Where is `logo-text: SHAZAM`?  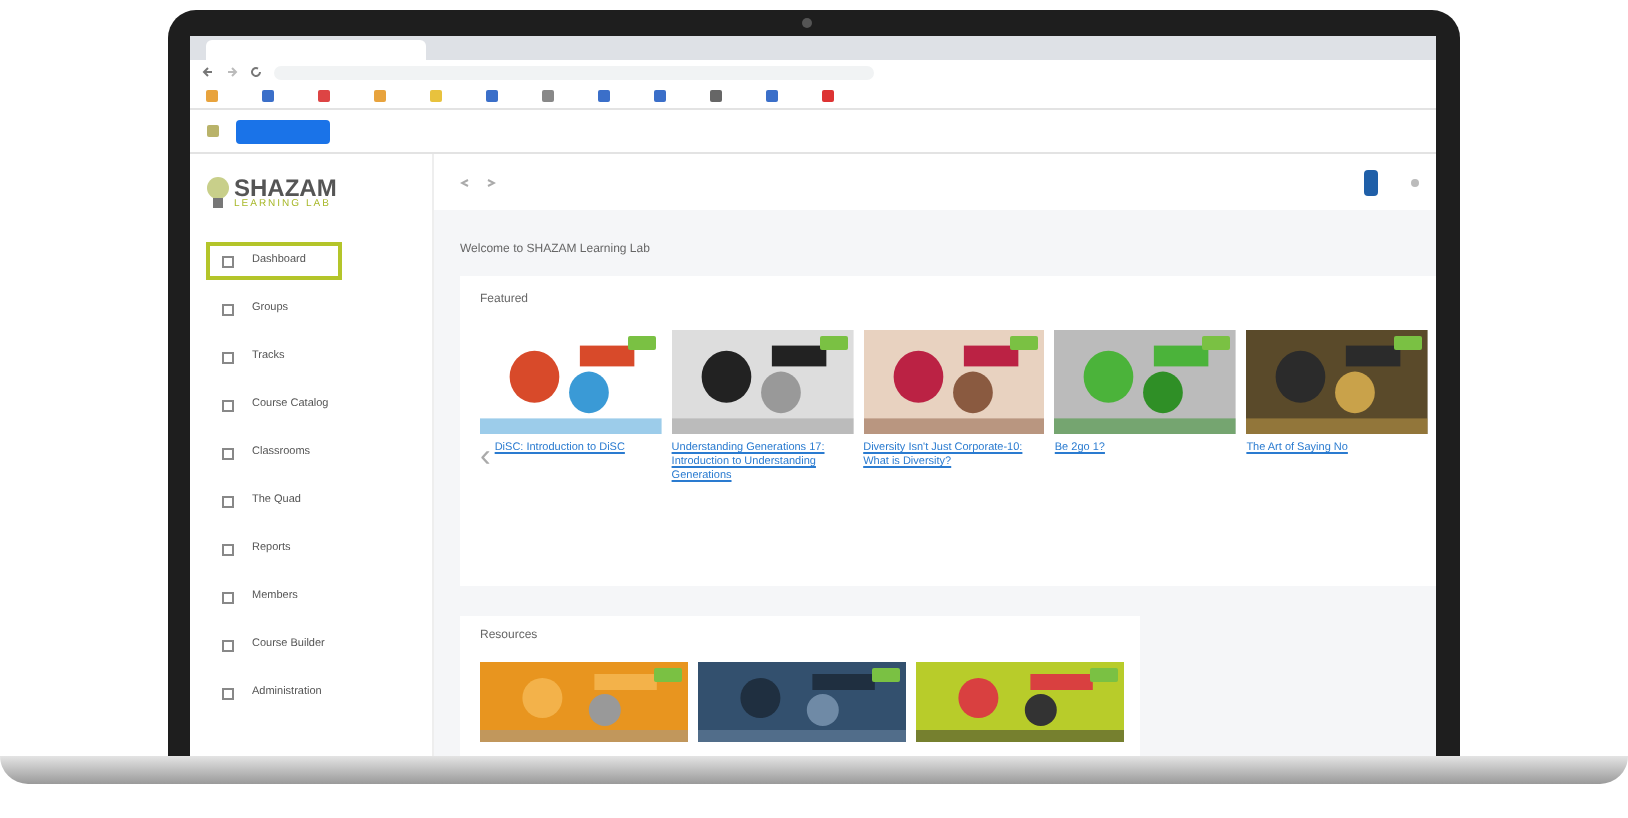
logo-text: SHAZAM is located at coordinates (285, 187).